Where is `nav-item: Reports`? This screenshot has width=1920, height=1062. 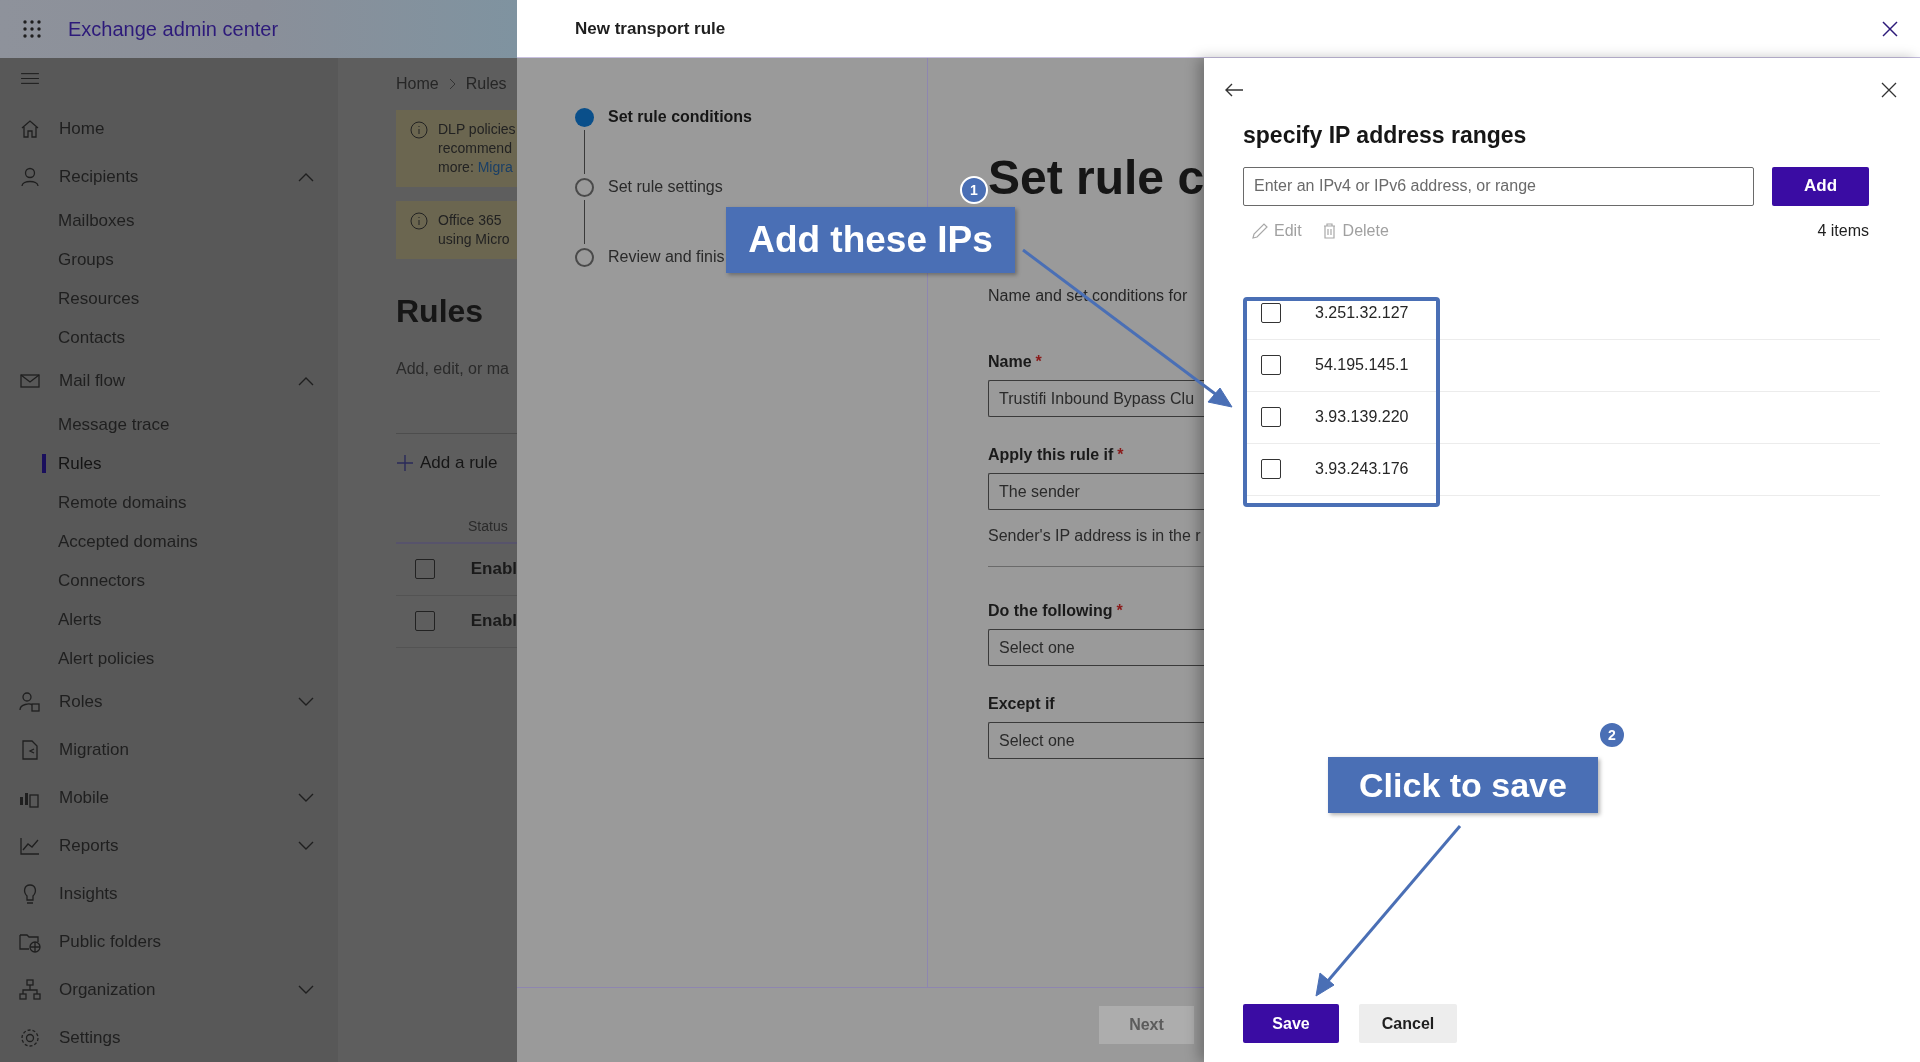
nav-item: Reports is located at coordinates (169, 846).